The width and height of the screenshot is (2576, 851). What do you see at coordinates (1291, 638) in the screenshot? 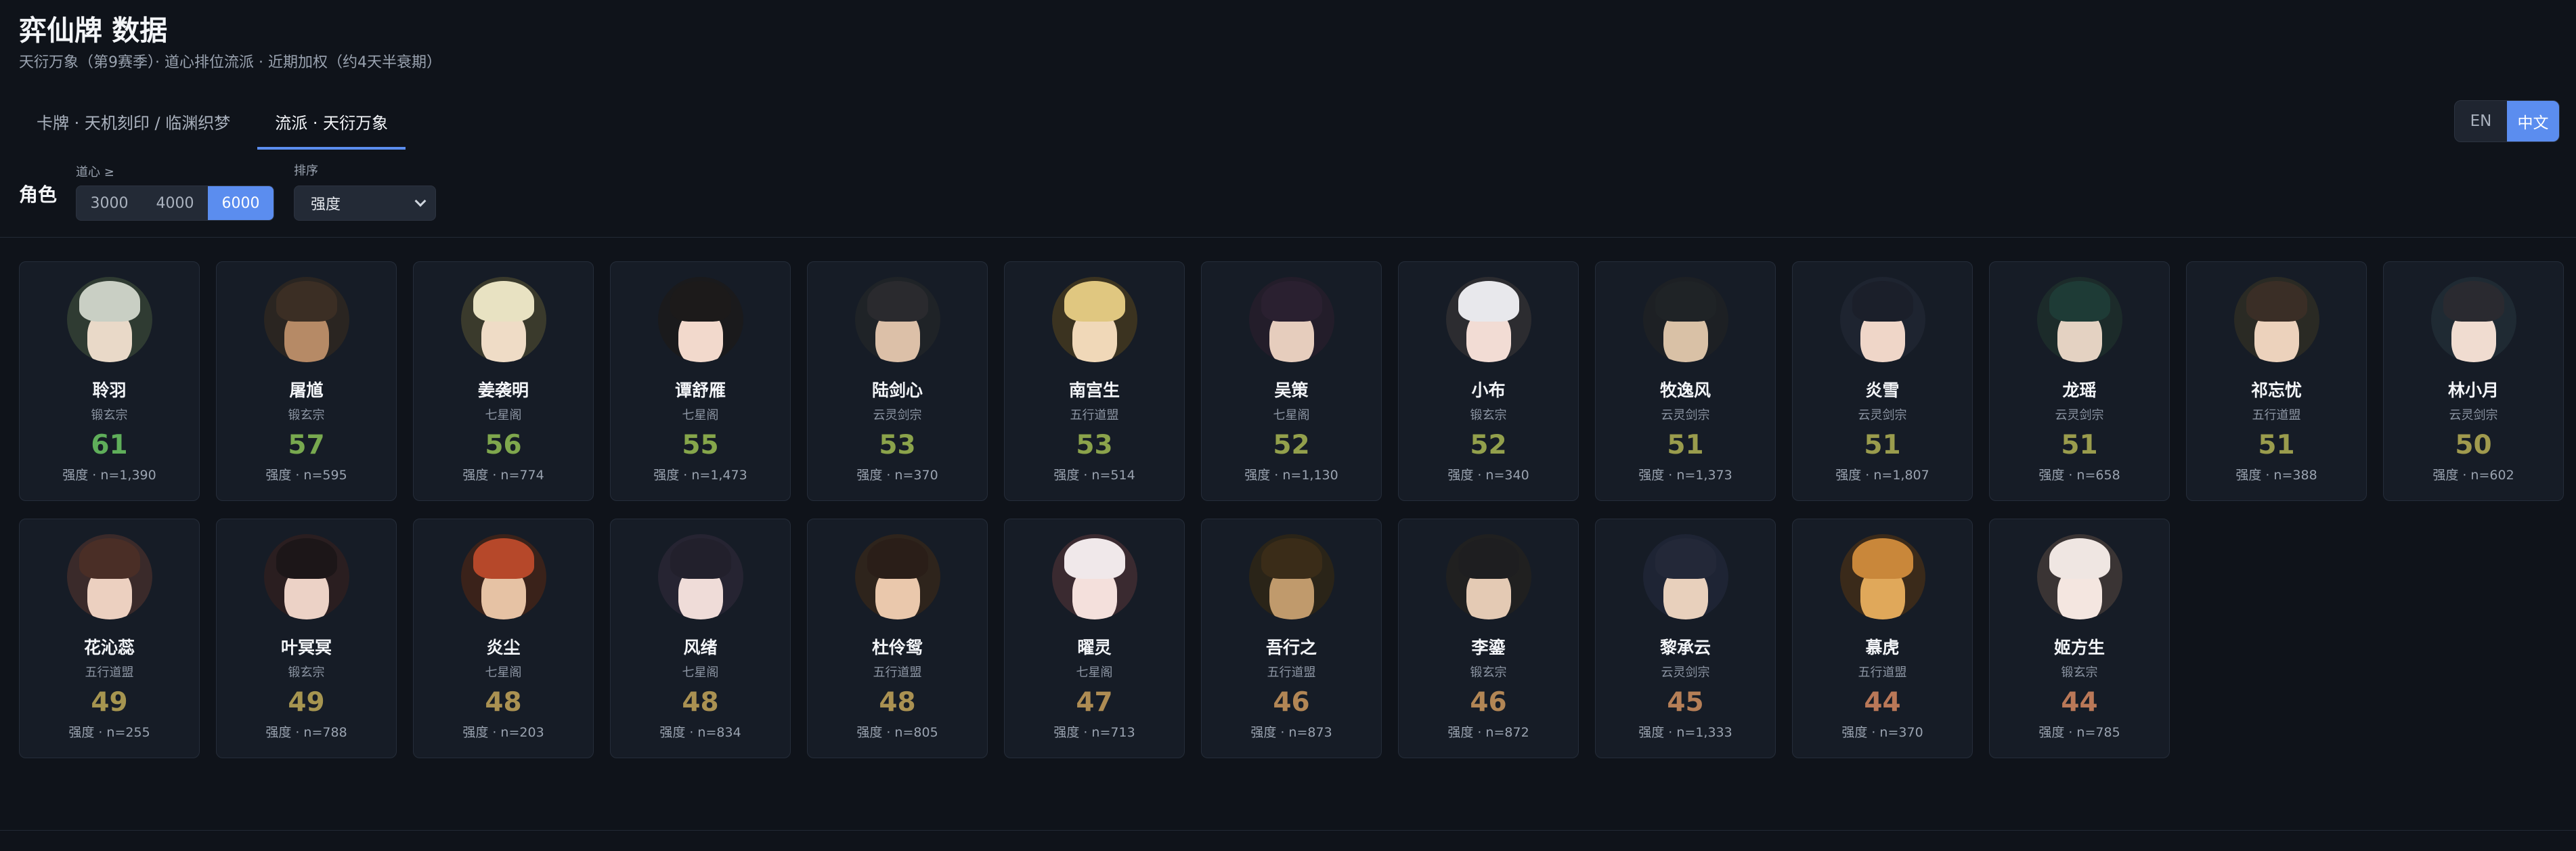
I see `character-card: 吾行之 五行道盟 46 强度 · n=873` at bounding box center [1291, 638].